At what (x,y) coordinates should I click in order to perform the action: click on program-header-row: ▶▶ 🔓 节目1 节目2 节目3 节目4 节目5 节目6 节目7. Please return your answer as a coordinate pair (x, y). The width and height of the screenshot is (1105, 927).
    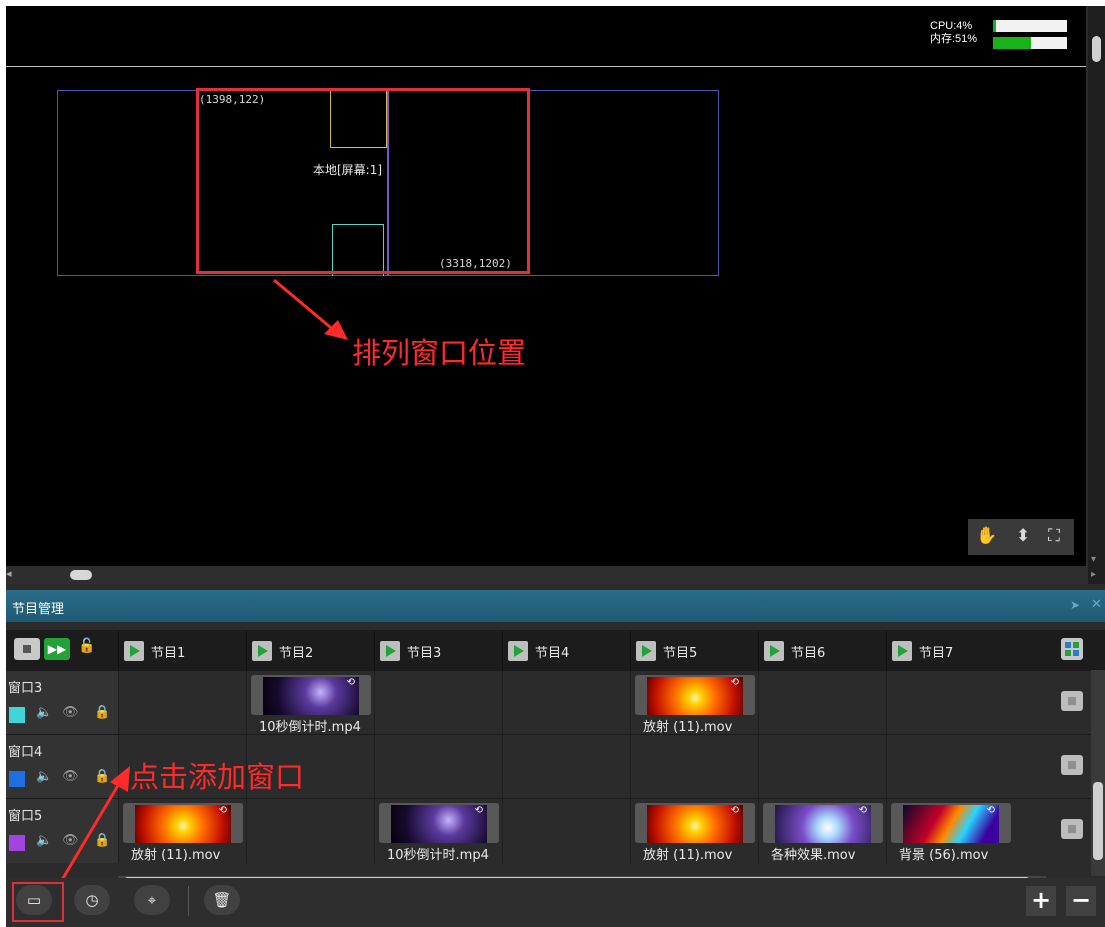
    Looking at the image, I should click on (555, 650).